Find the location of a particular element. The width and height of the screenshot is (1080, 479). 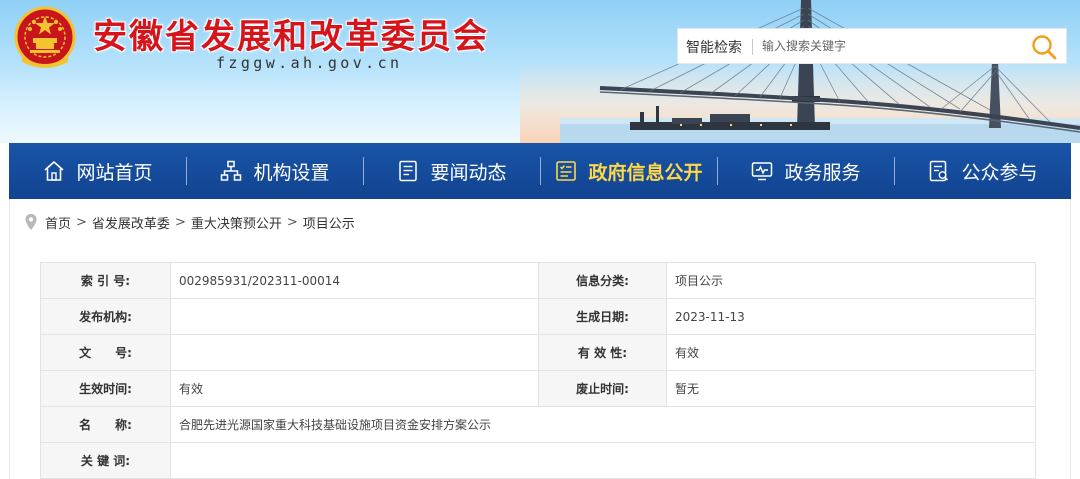

expiry-date-value: 暂无 is located at coordinates (851, 388).